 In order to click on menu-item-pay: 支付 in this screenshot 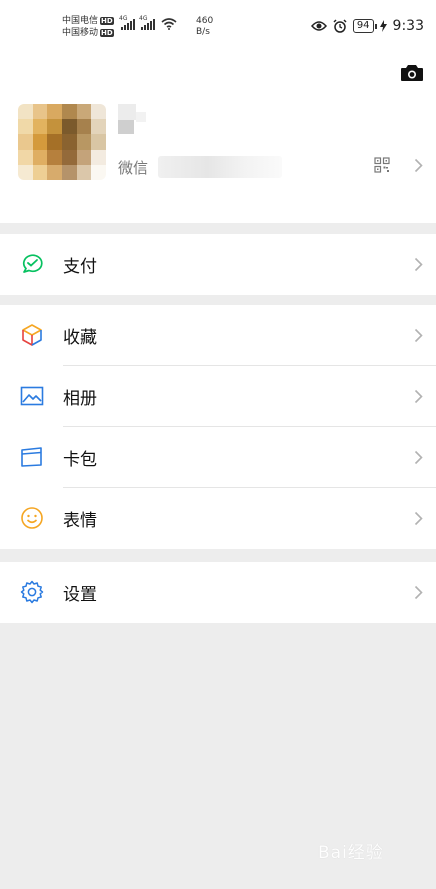, I will do `click(218, 264)`.